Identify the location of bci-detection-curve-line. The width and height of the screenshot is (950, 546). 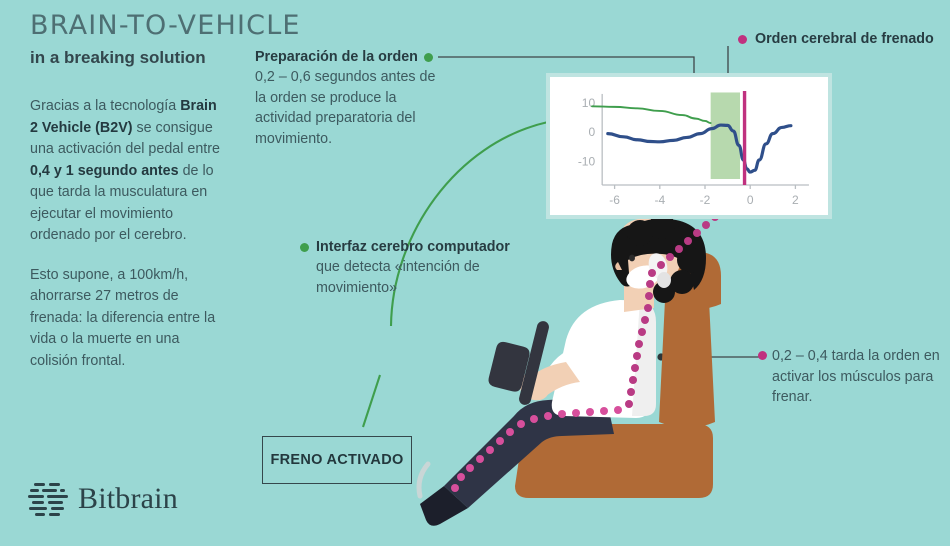
(651, 114).